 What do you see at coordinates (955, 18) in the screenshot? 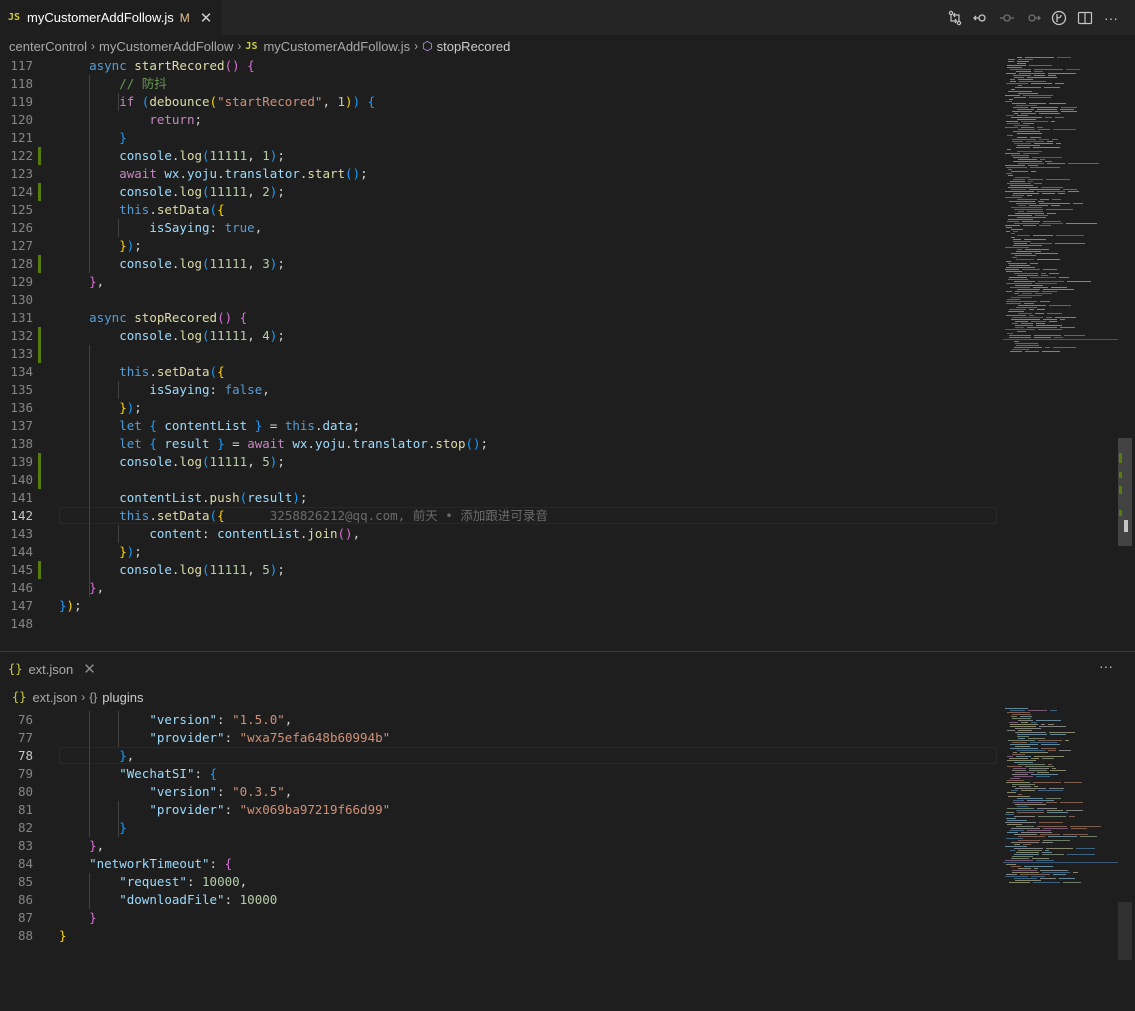
I see `git-compare-icon` at bounding box center [955, 18].